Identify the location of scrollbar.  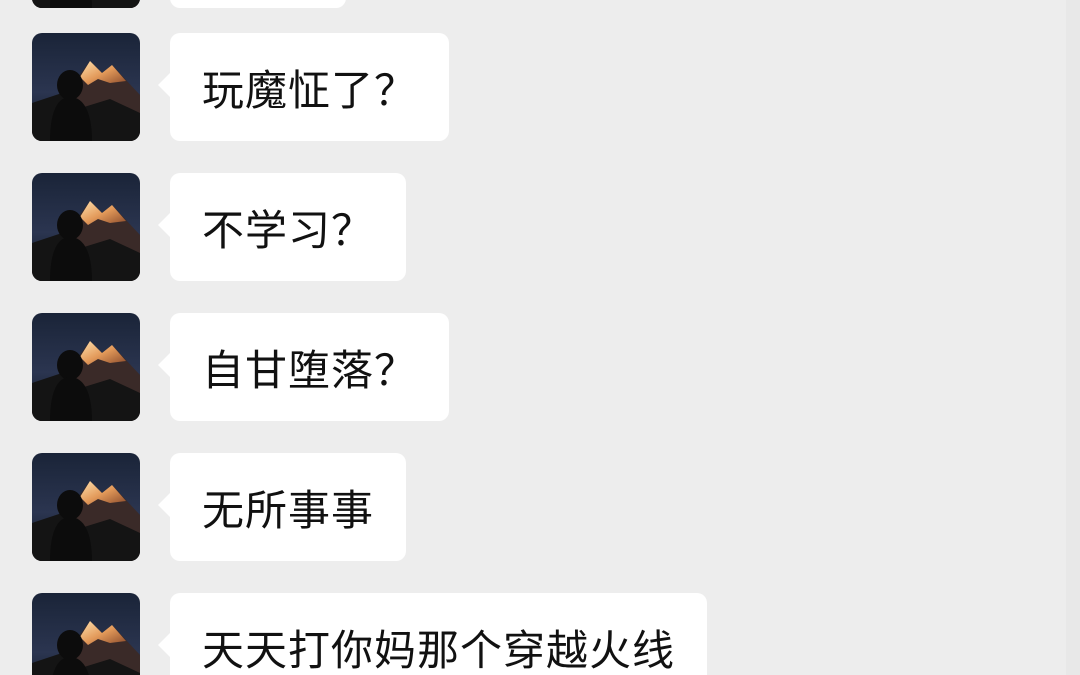
(1073, 337).